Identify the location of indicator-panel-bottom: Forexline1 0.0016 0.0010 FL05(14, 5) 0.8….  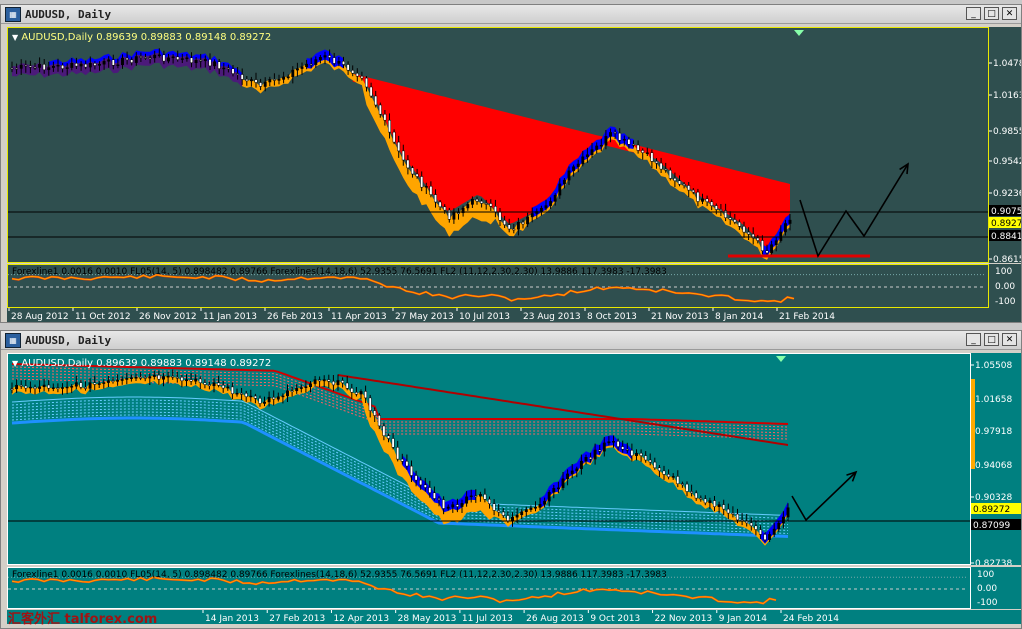
(489, 588).